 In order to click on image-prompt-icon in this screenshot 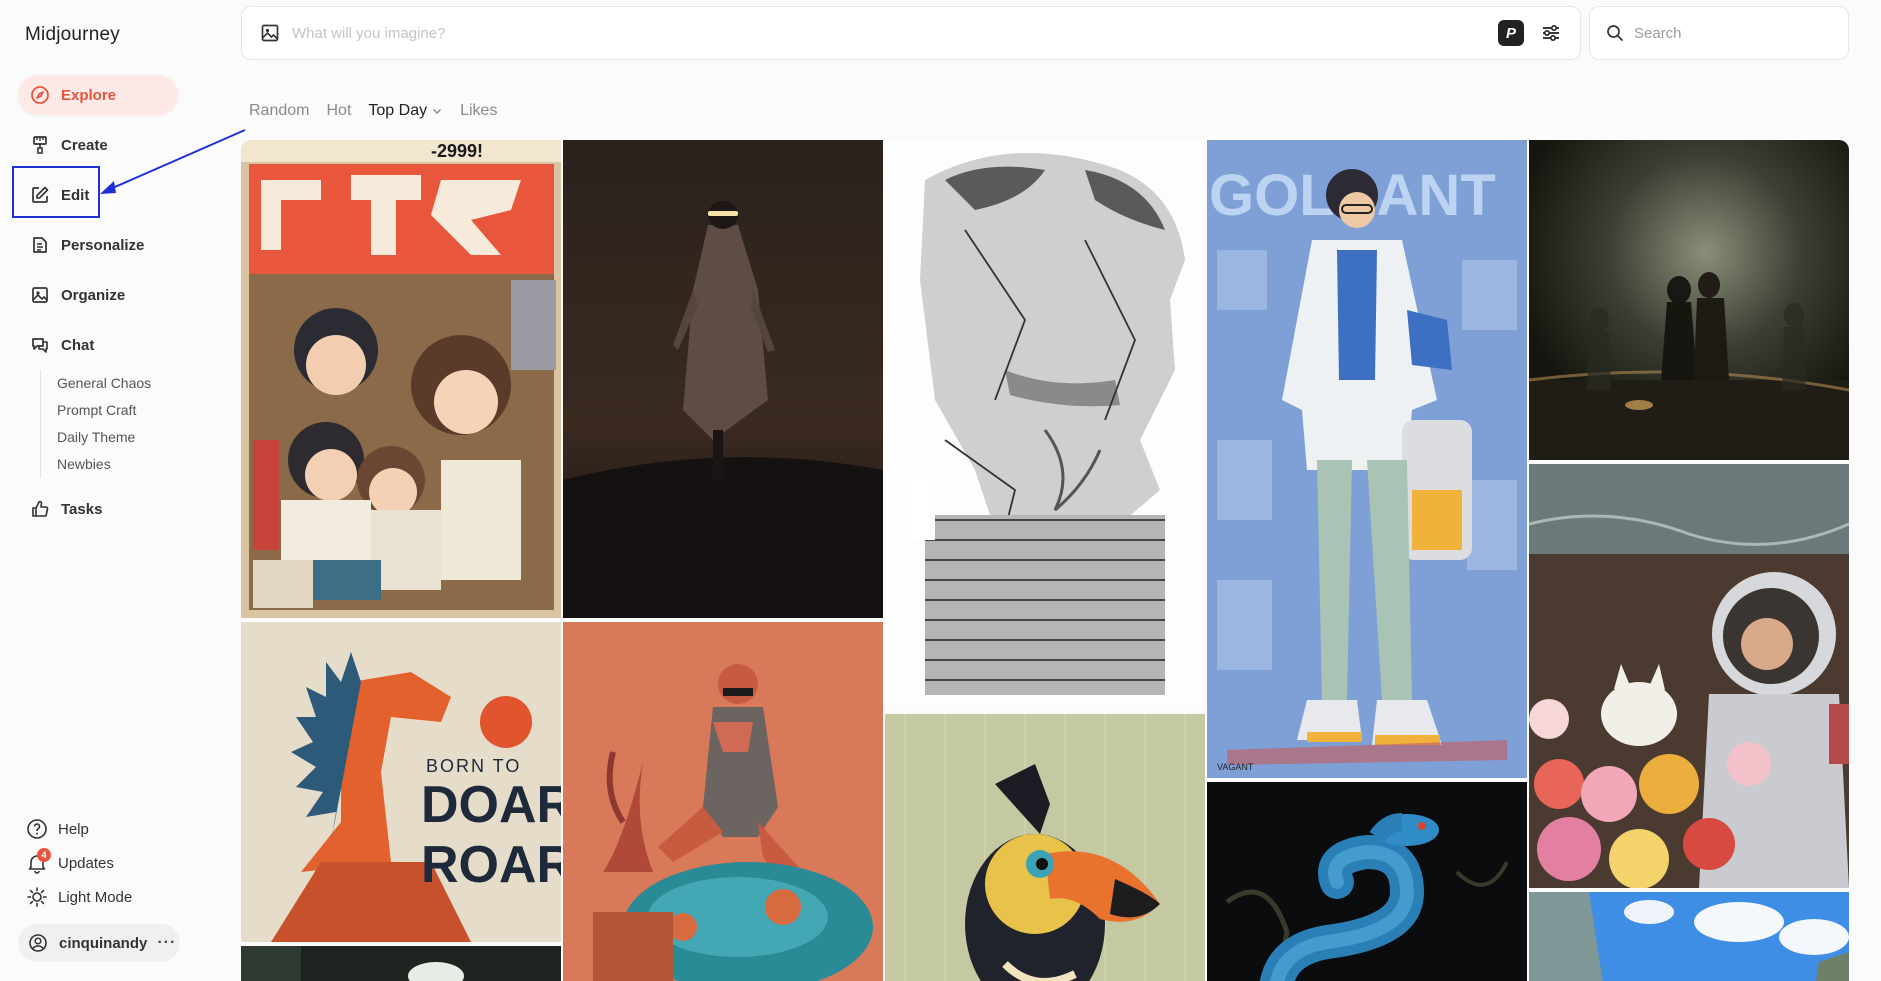, I will do `click(270, 33)`.